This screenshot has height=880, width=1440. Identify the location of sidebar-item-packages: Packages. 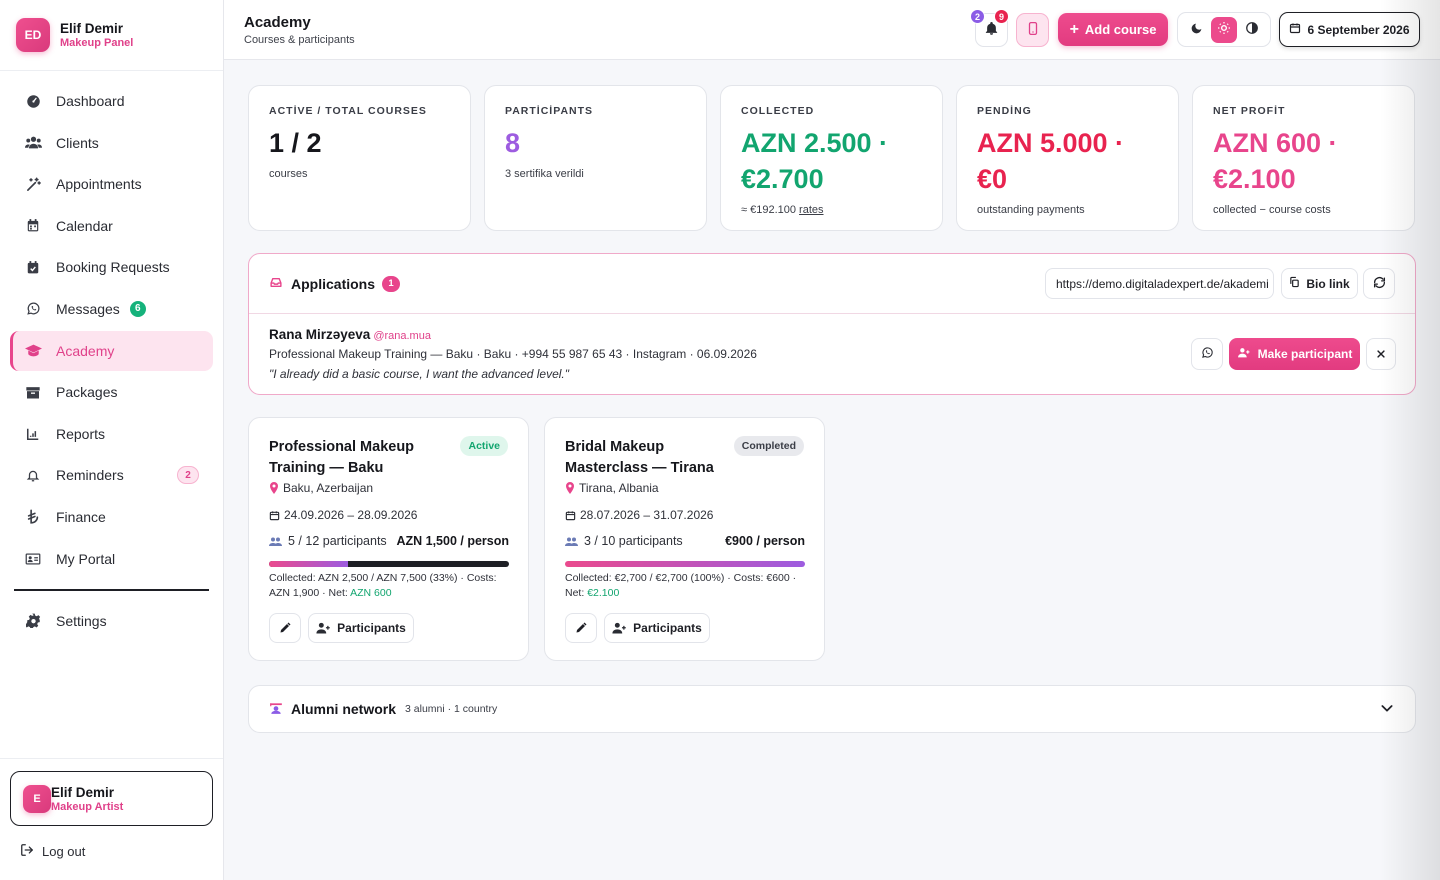
(111, 392).